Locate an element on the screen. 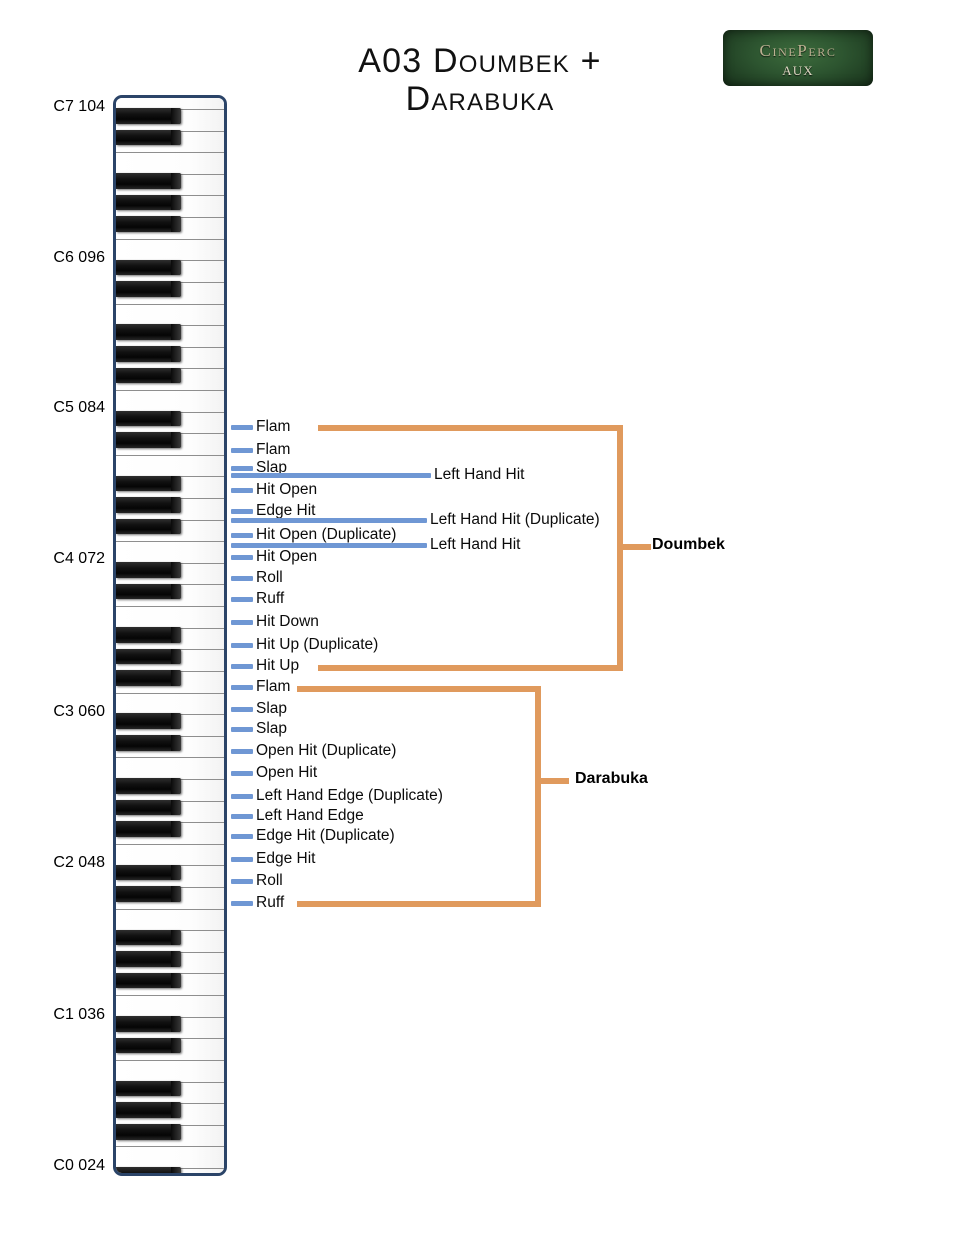 The width and height of the screenshot is (954, 1235). bracket-top-line is located at coordinates (419, 689).